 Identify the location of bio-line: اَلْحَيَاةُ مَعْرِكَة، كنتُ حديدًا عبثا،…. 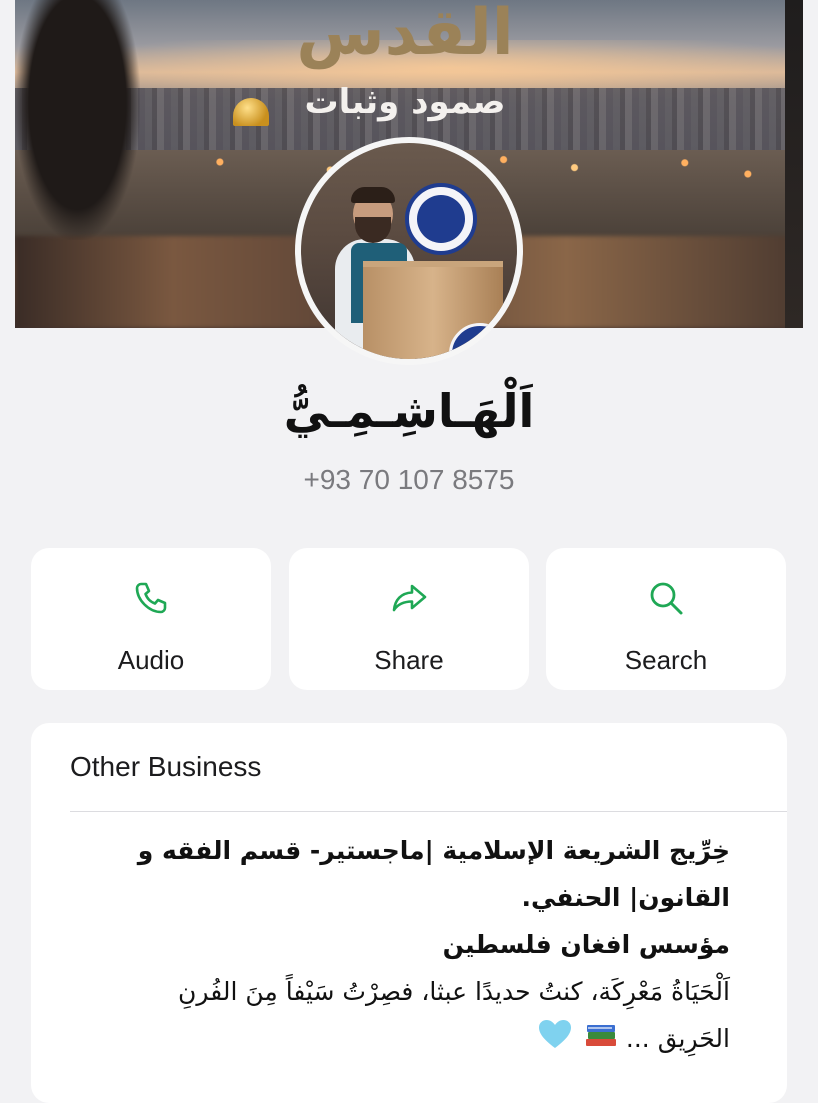
(454, 991).